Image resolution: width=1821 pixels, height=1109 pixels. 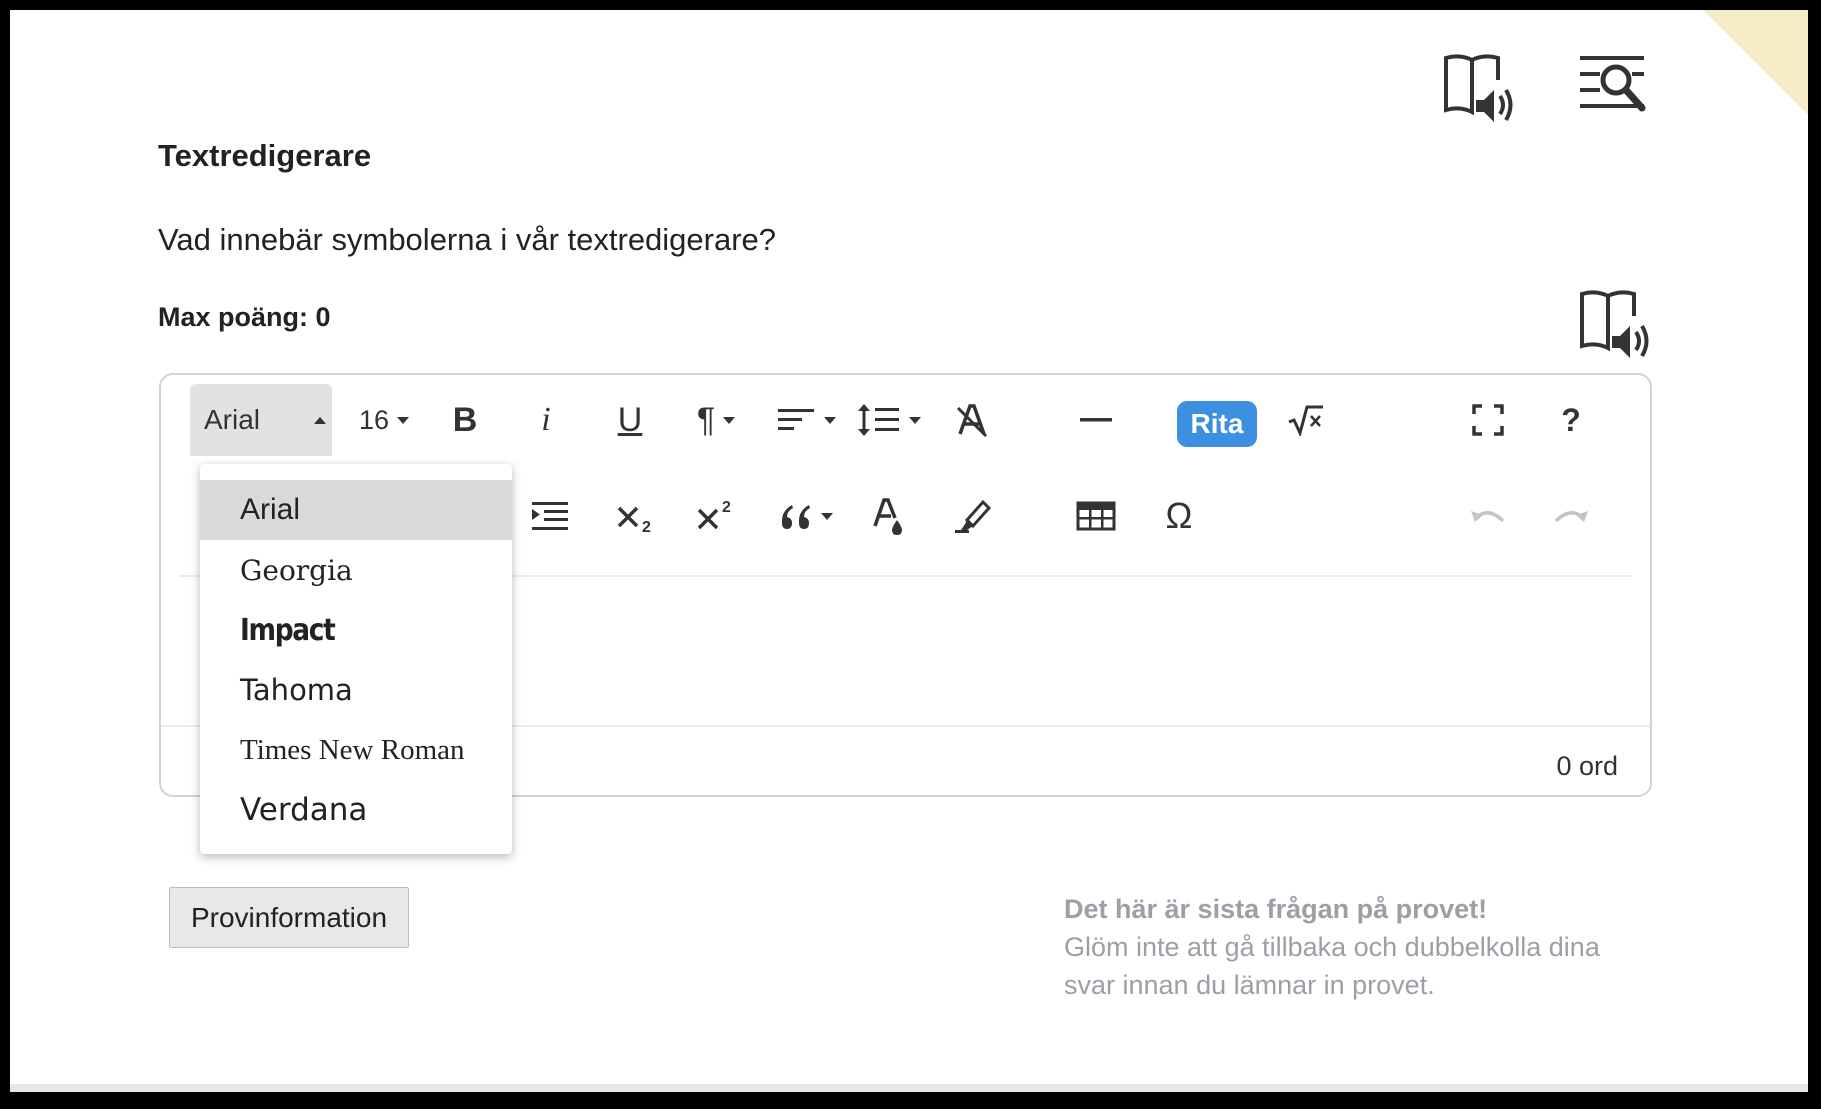 I want to click on line-height-icon, so click(x=878, y=420).